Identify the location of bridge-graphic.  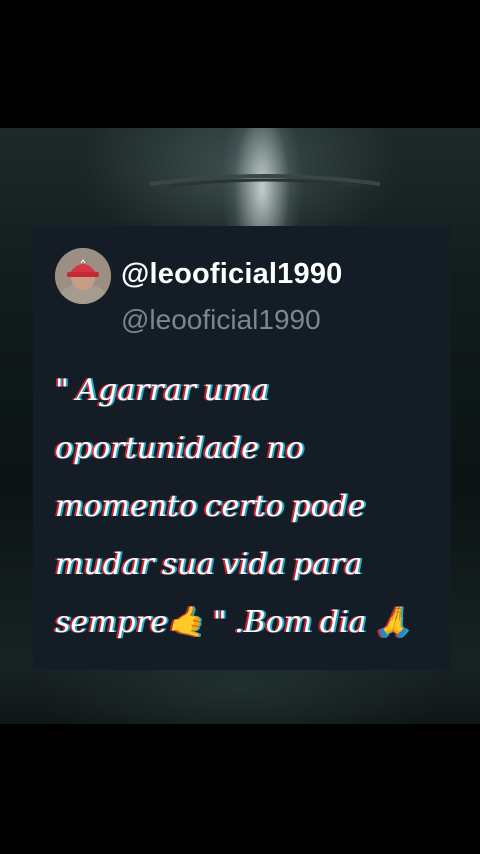
(265, 181).